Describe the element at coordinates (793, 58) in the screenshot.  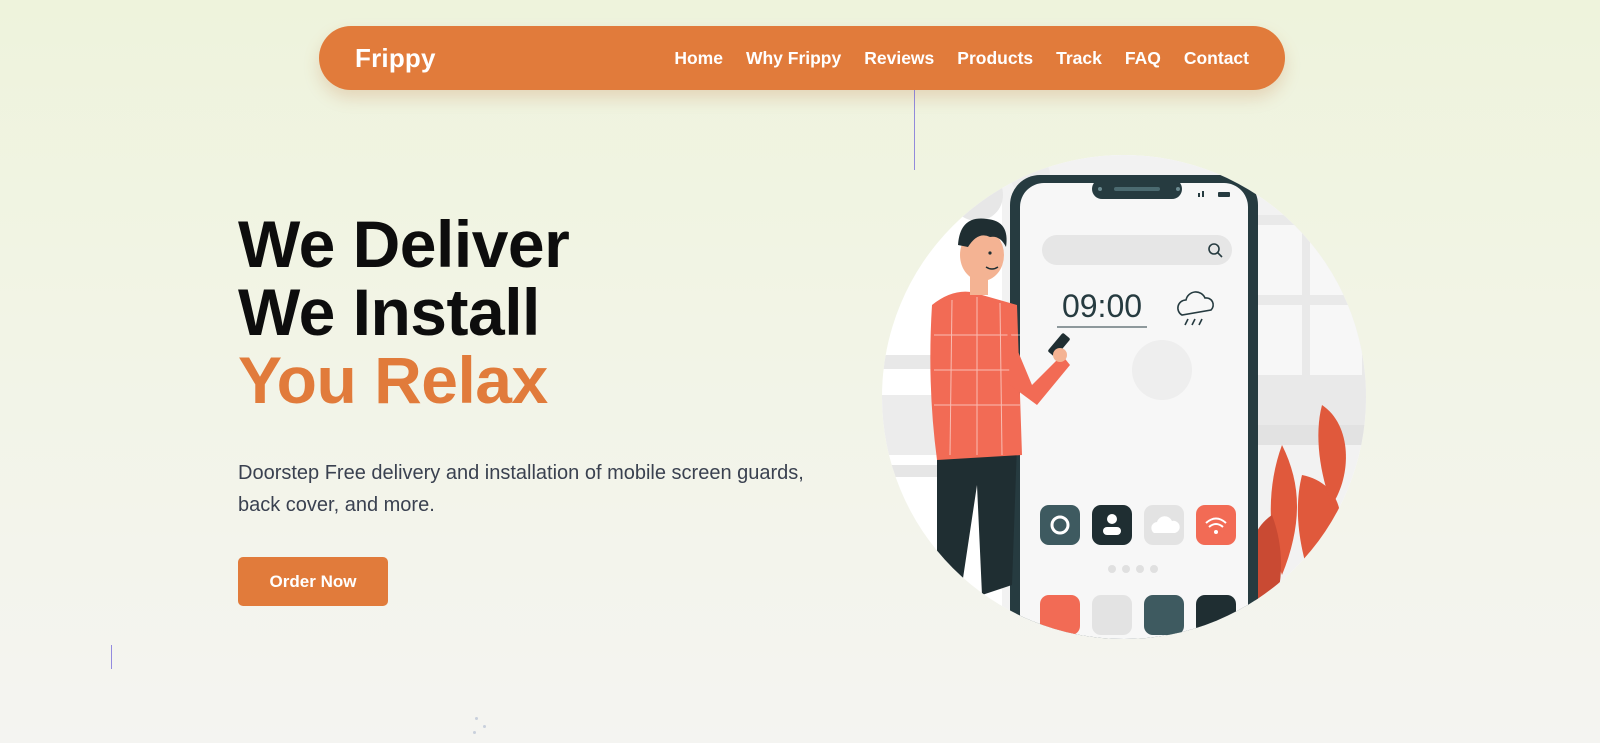
I see `nav-why-frippy: Why Frippy` at that location.